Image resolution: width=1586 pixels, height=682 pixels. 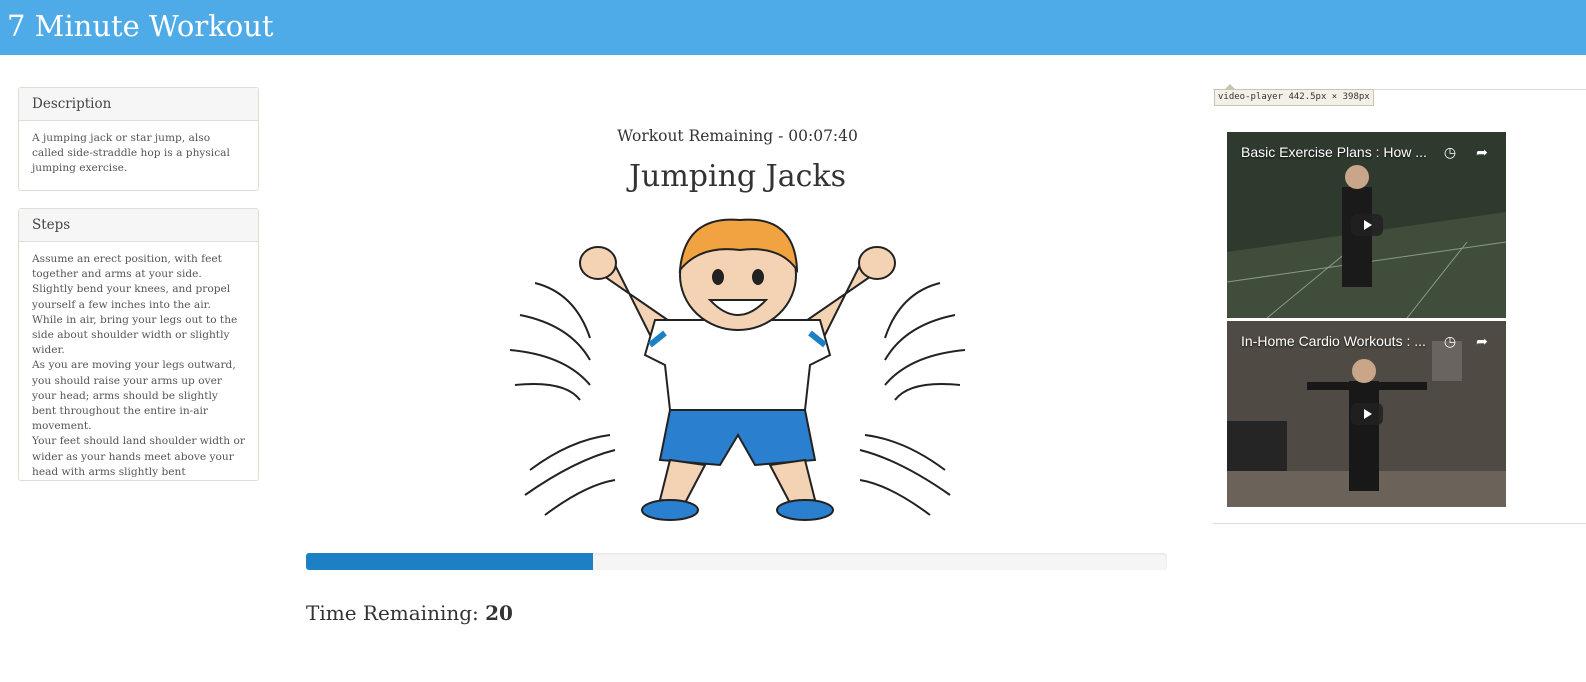 I want to click on workout-remaining: Workout Remaining - 00:07:40, so click(x=737, y=136).